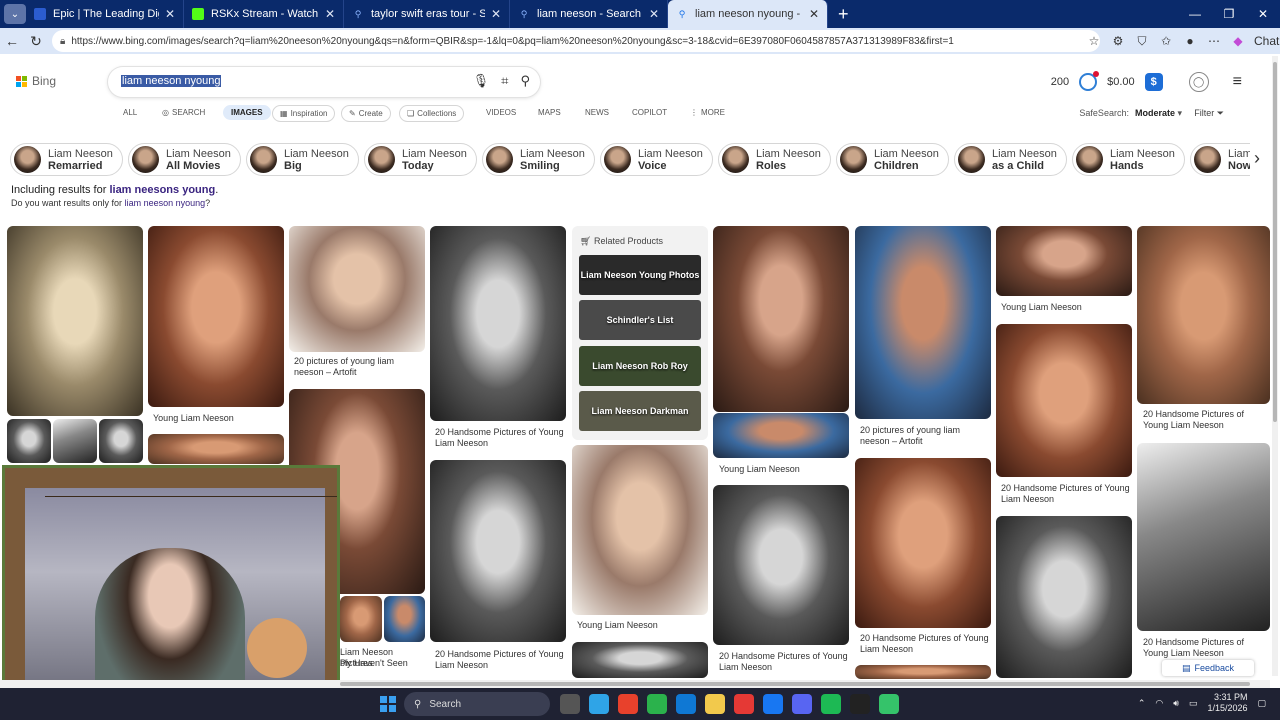  What do you see at coordinates (1128, 159) in the screenshot?
I see `chip-hands: Liam Neeson Hands` at bounding box center [1128, 159].